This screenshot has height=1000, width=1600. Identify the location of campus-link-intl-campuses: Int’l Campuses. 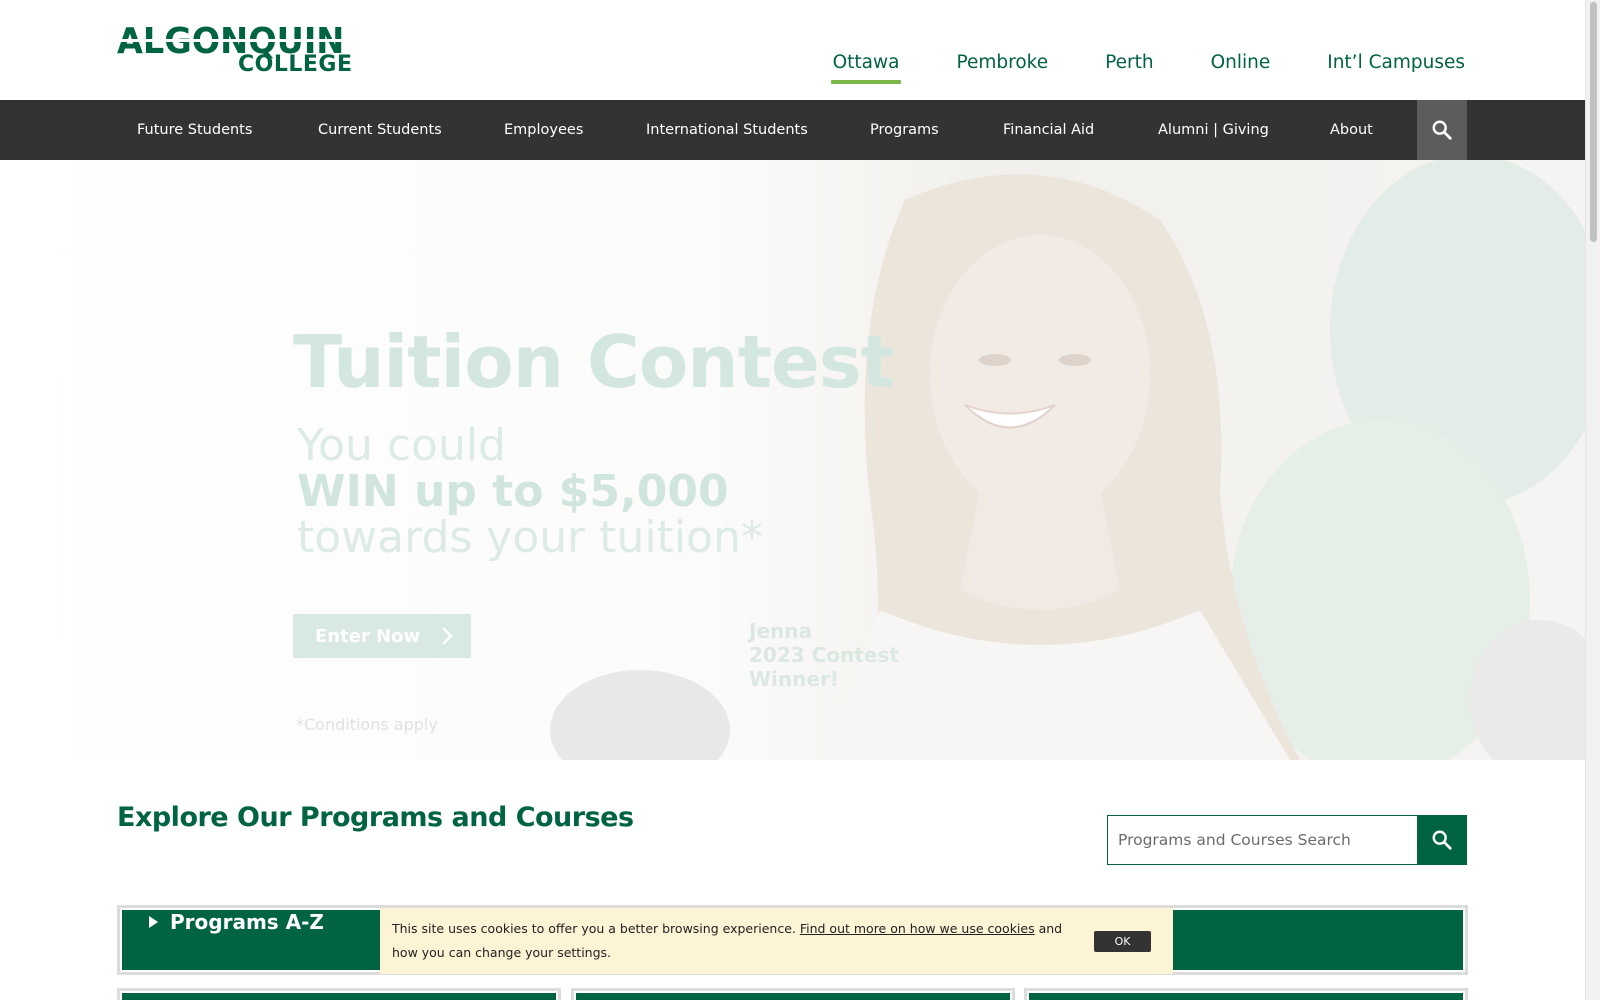
(1396, 63).